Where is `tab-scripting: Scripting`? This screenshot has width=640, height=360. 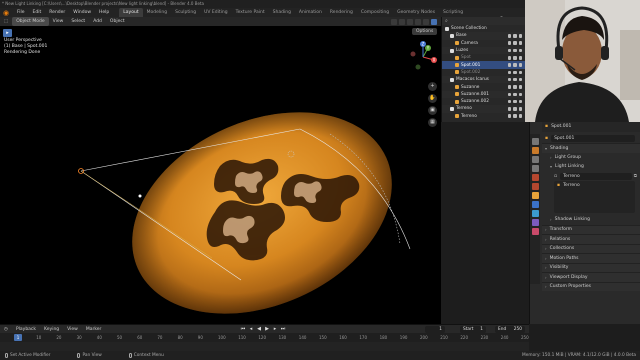 tab-scripting: Scripting is located at coordinates (453, 12).